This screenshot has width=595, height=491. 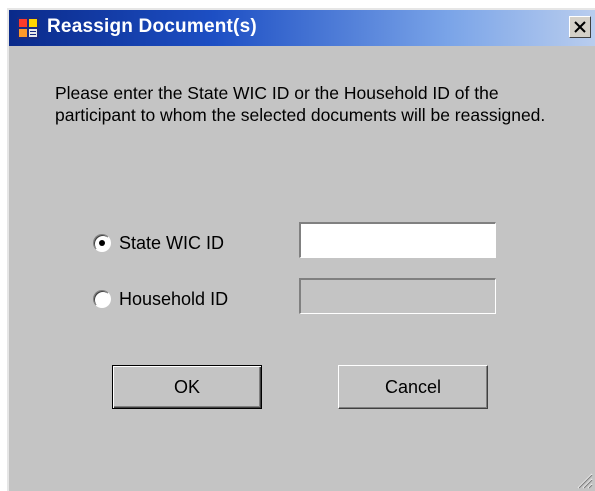 I want to click on household-id-input, so click(x=397, y=296).